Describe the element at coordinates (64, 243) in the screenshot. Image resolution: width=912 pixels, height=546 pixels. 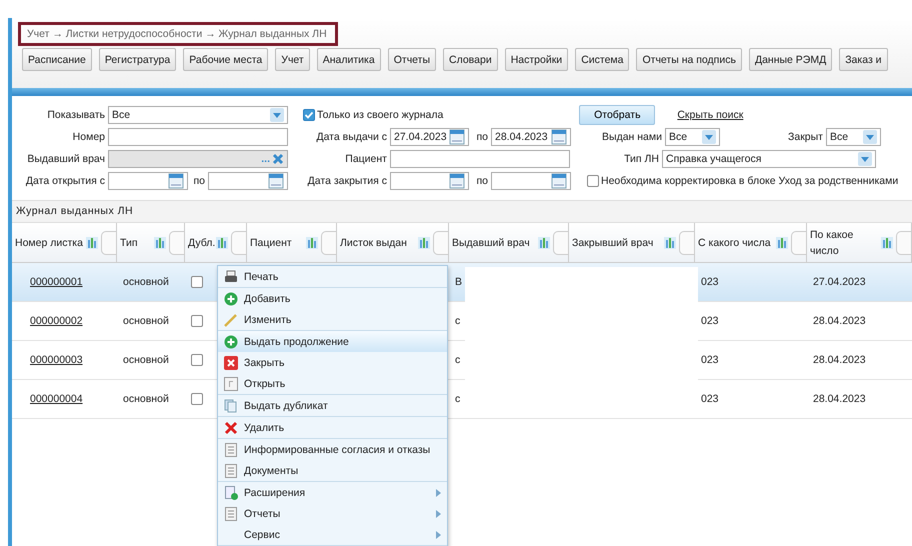
I see `column-header: Номер листка` at that location.